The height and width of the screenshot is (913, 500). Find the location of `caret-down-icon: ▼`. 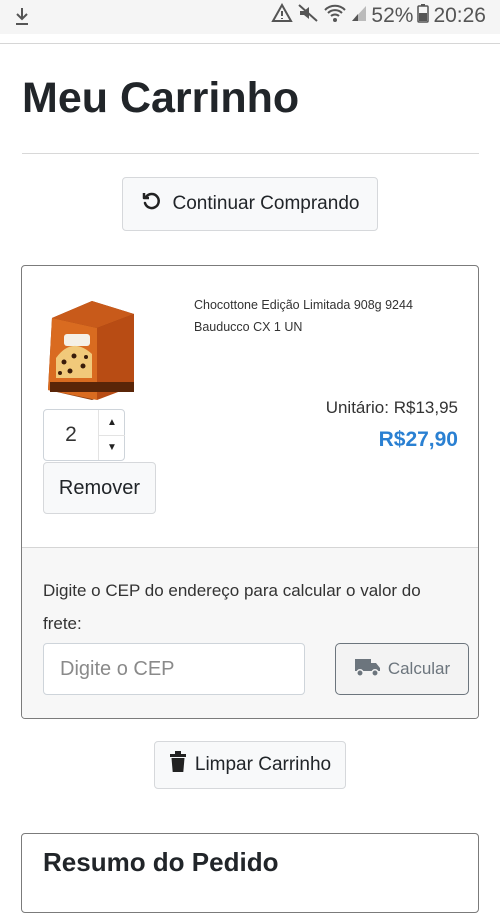

caret-down-icon: ▼ is located at coordinates (112, 447).